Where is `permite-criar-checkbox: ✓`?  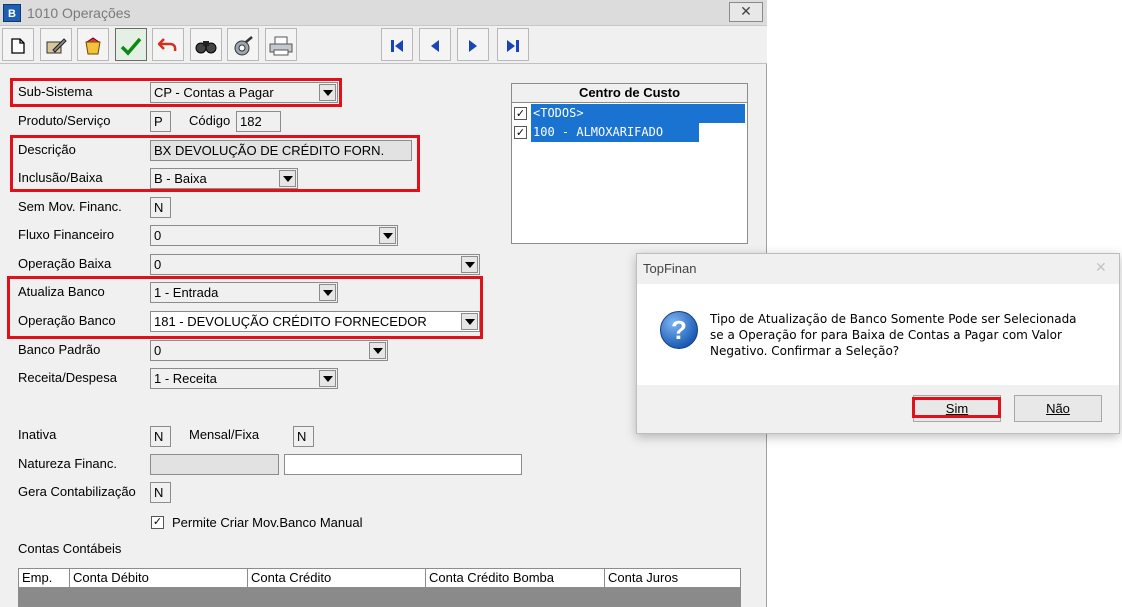 permite-criar-checkbox: ✓ is located at coordinates (157, 522).